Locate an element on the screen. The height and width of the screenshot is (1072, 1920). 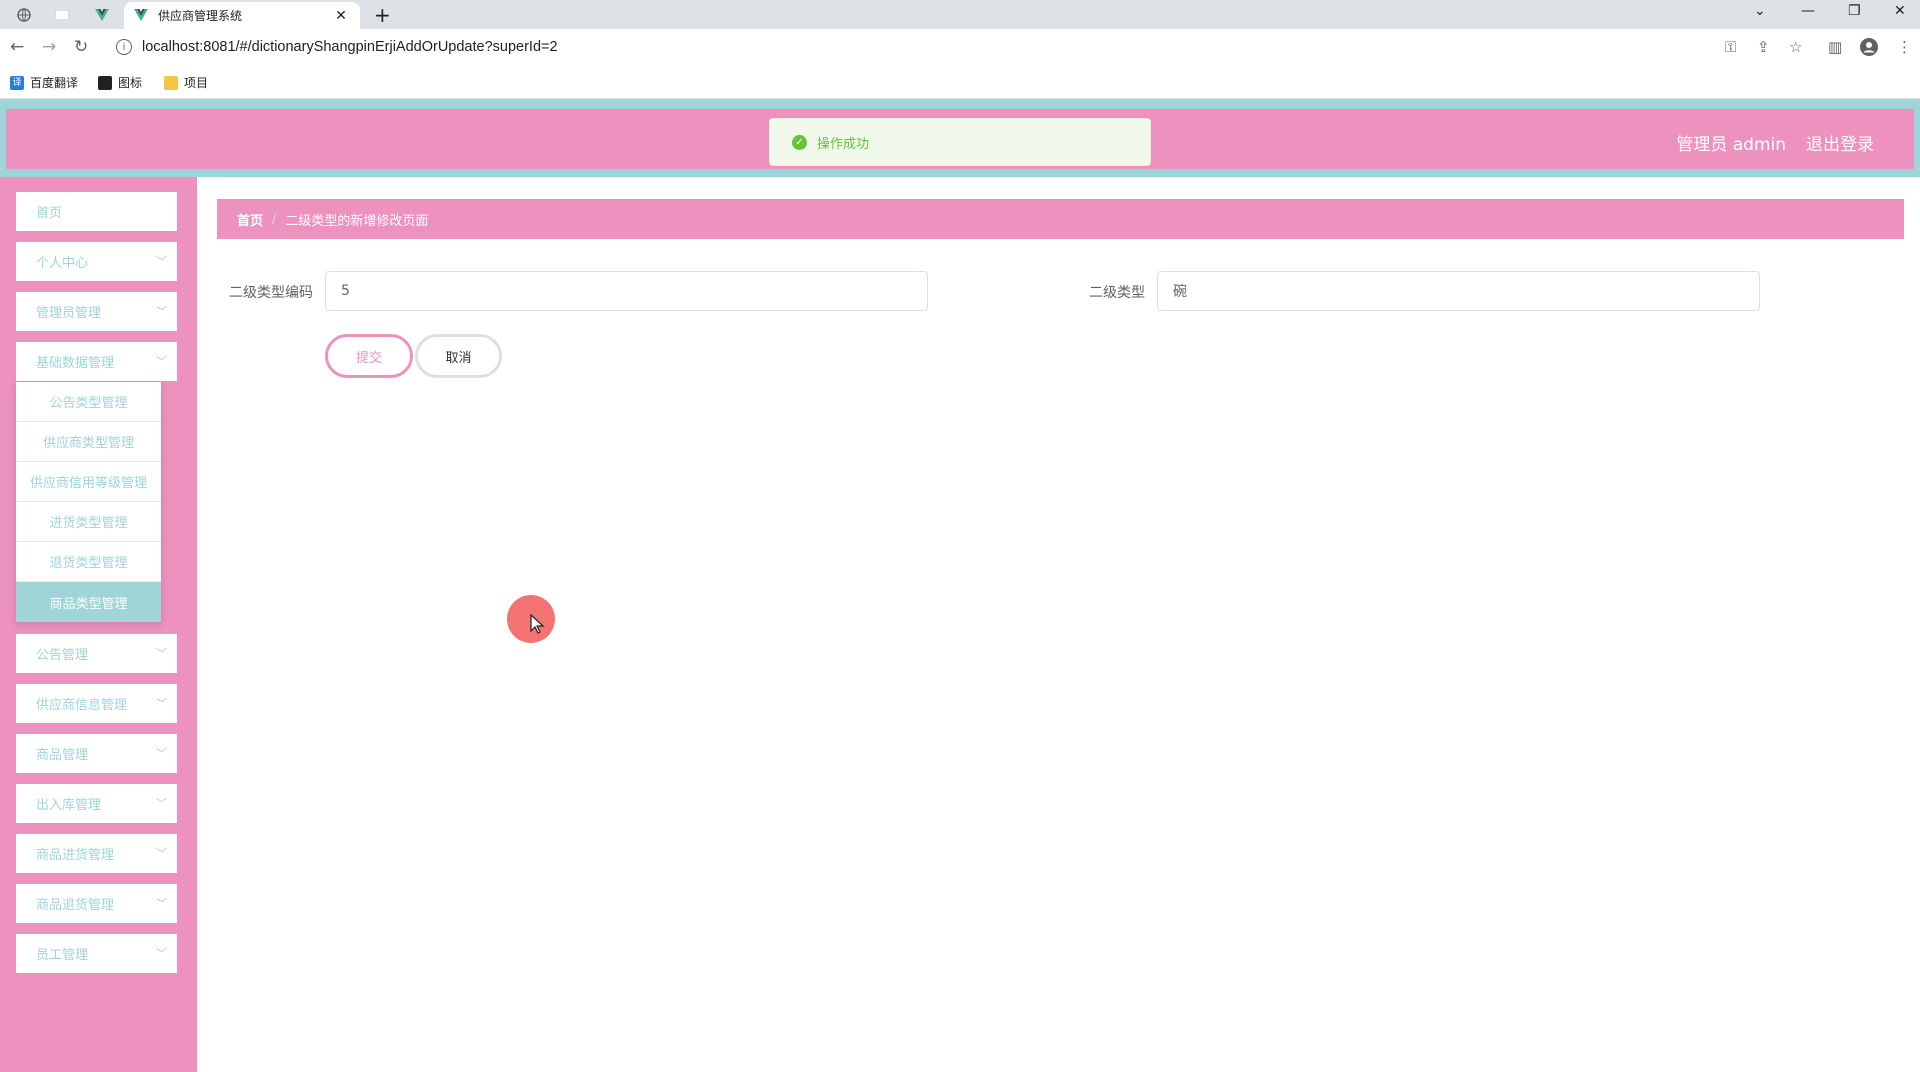
sidebar-item-label: 出入库管理 is located at coordinates (69, 805).